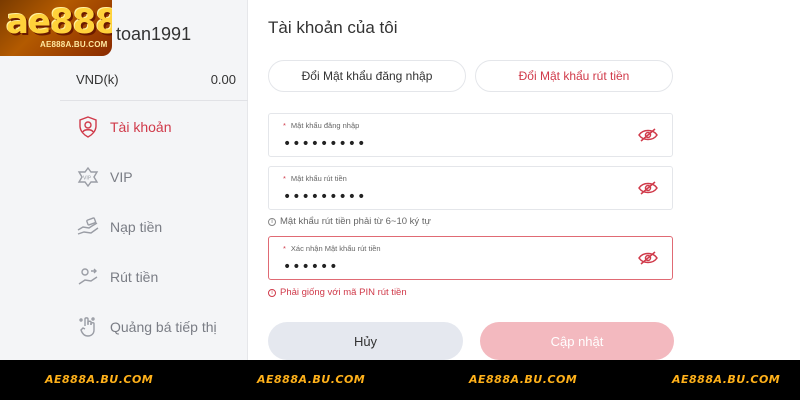 This screenshot has width=800, height=400. I want to click on sidebar-item-account: Tài khoản, so click(162, 127).